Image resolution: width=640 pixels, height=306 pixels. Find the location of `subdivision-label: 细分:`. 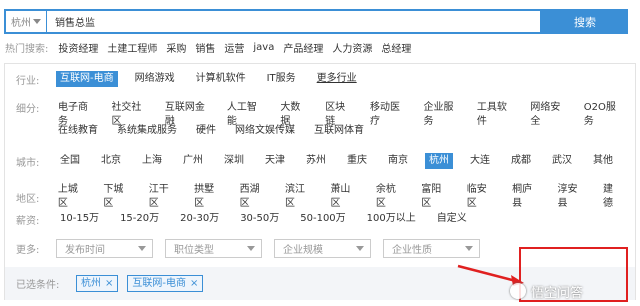

subdivision-label: 细分: is located at coordinates (28, 109).